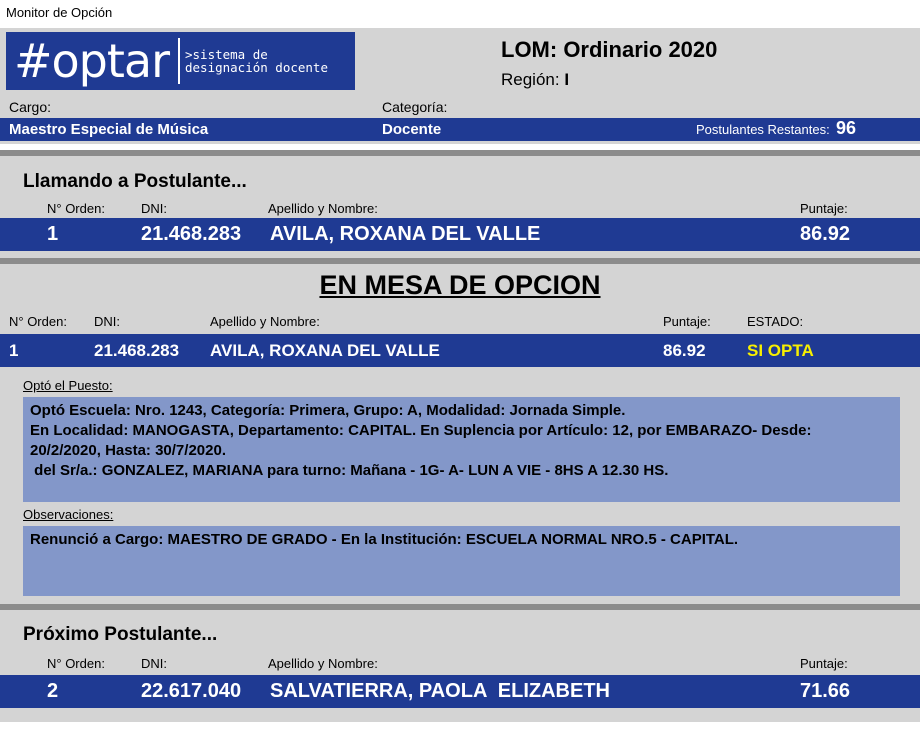  I want to click on next-header-puntaje: Puntaje:, so click(824, 663).